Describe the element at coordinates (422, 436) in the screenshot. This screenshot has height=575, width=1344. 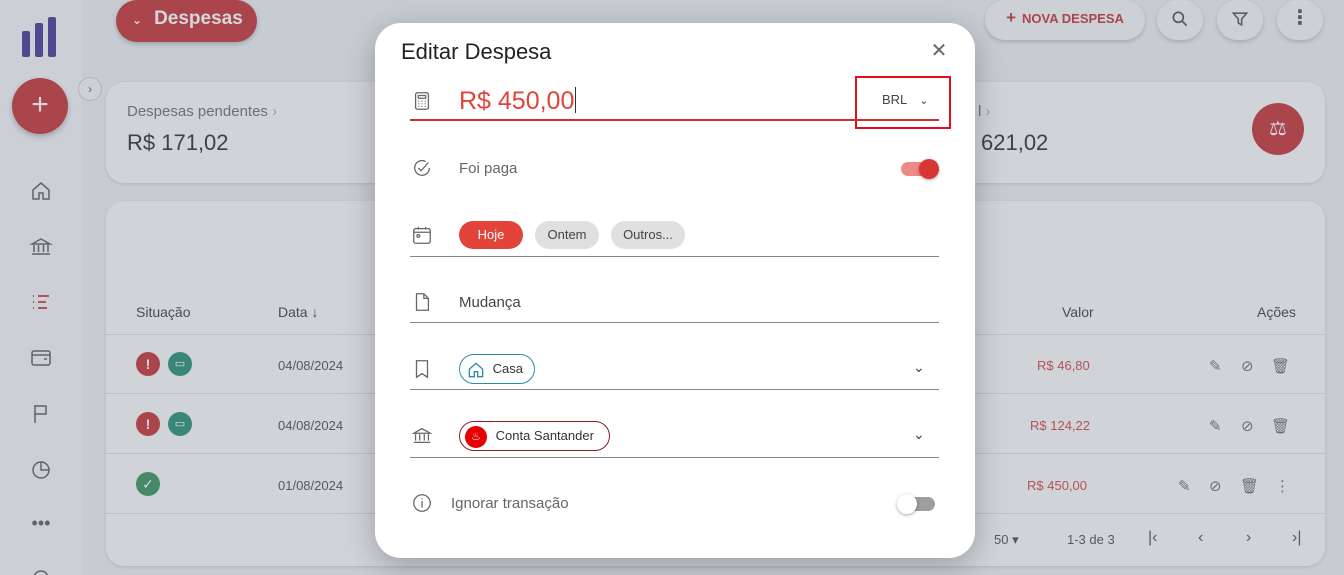
I see `bank-icon` at that location.